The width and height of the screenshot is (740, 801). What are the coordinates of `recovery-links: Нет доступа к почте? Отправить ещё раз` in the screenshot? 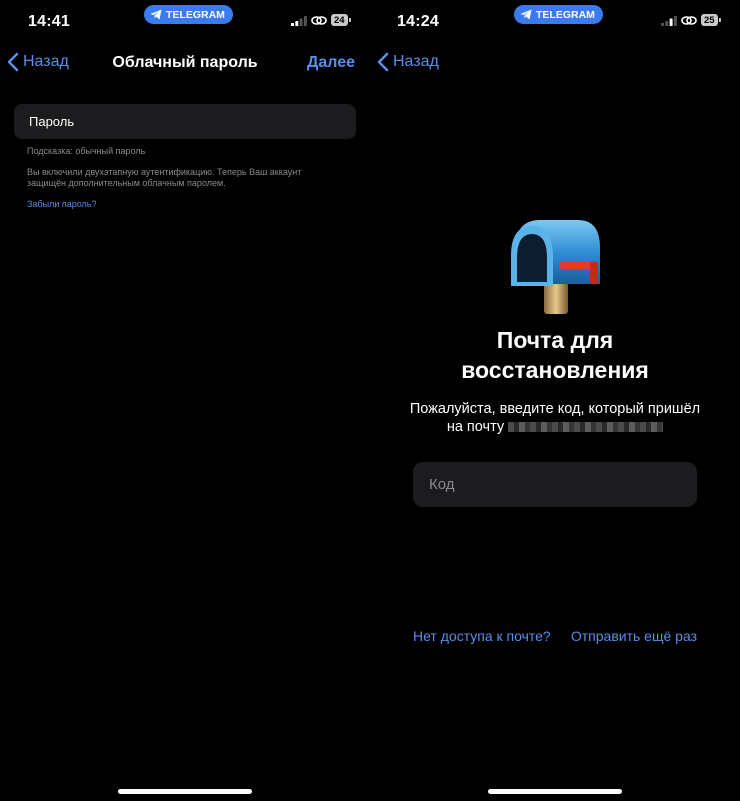 It's located at (555, 636).